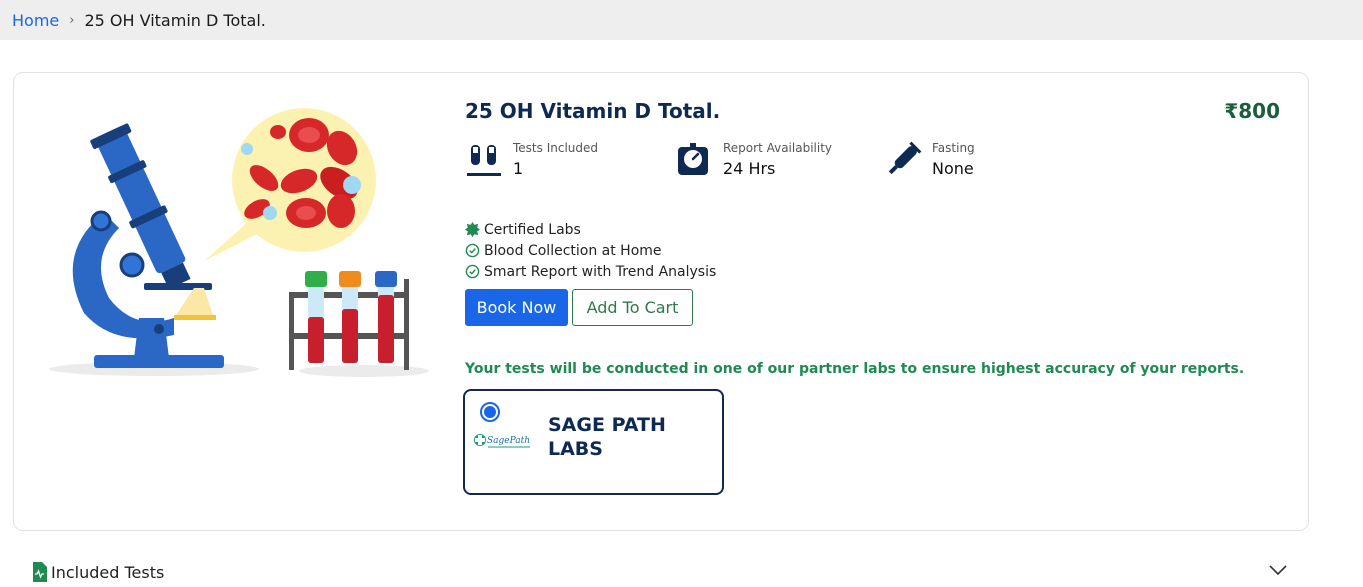  Describe the element at coordinates (573, 250) in the screenshot. I see `feature-label: Blood Collection at Home` at that location.